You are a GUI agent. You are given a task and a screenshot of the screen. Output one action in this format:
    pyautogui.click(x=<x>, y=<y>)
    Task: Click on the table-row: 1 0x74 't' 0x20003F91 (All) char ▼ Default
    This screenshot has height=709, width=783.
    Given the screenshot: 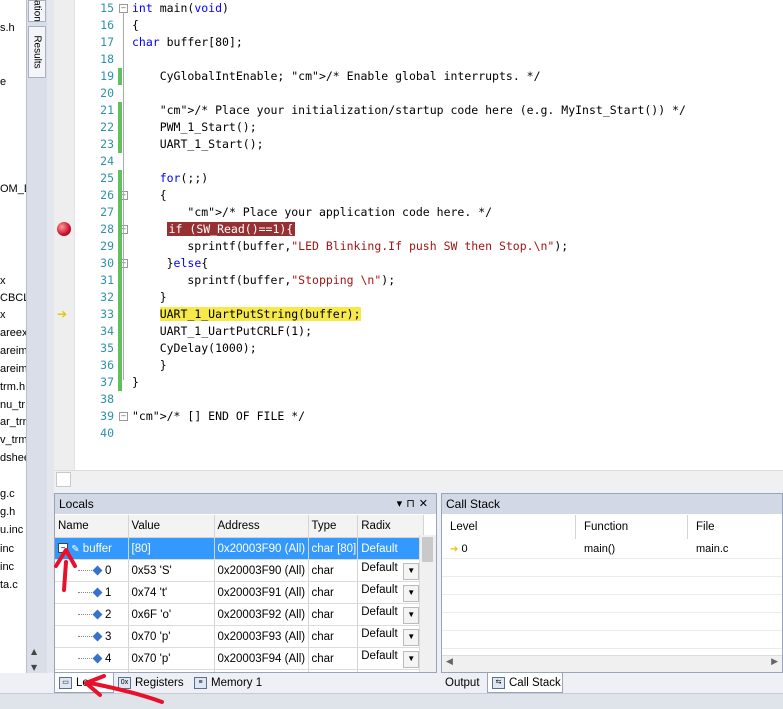 What is the action you would take?
    pyautogui.click(x=240, y=592)
    